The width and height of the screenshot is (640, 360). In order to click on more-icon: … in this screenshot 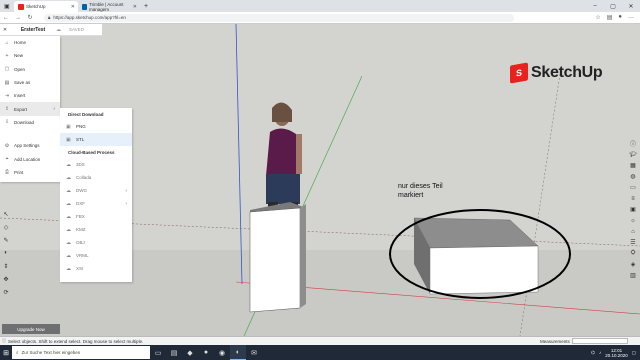, I will do `click(631, 17)`.